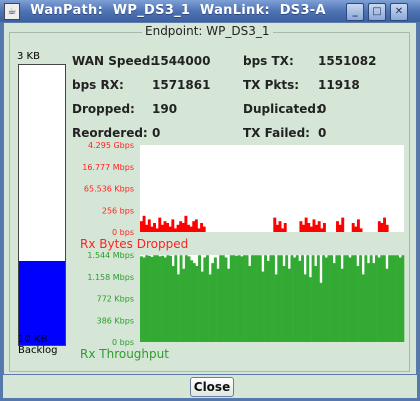 The height and width of the screenshot is (401, 420). What do you see at coordinates (118, 210) in the screenshot?
I see `y-tick-label: 256 bps` at bounding box center [118, 210].